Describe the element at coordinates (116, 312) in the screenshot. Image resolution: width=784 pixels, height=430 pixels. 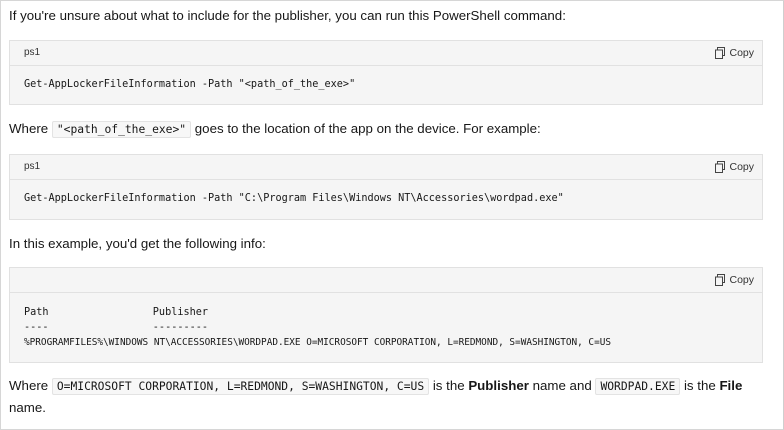
I see `output-header-line: Path Publisher` at that location.